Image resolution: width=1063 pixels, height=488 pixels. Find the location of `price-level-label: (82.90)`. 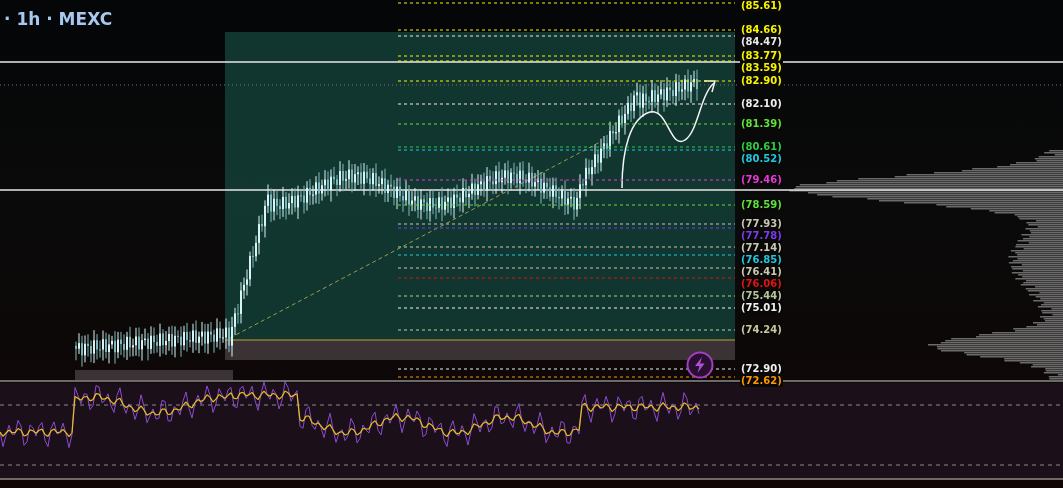

price-level-label: (82.90) is located at coordinates (761, 81).